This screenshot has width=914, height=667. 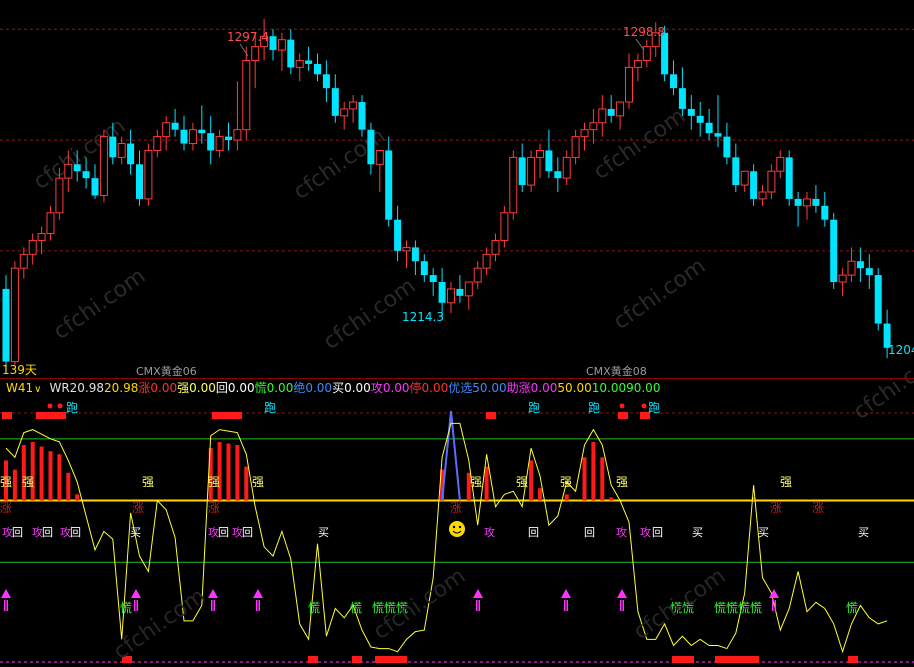 What do you see at coordinates (457, 529) in the screenshot?
I see `smiley-icon` at bounding box center [457, 529].